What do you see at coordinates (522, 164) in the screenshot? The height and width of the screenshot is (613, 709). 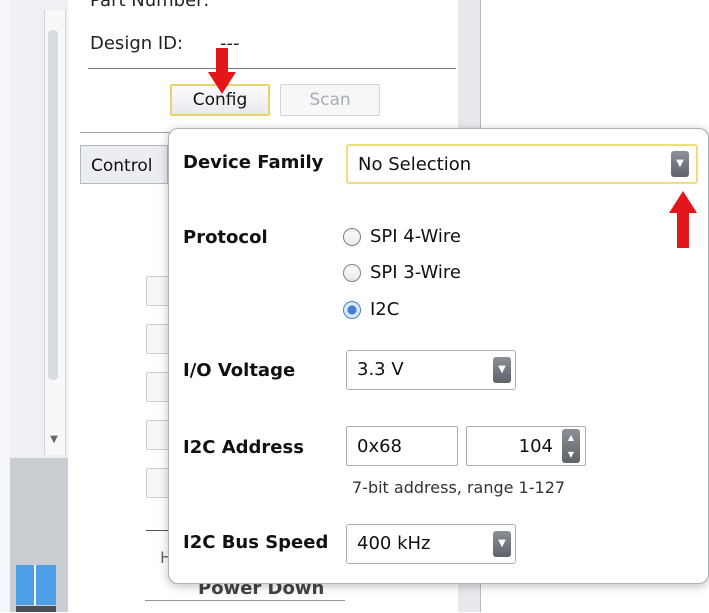 I see `device-family-select: No Selection` at bounding box center [522, 164].